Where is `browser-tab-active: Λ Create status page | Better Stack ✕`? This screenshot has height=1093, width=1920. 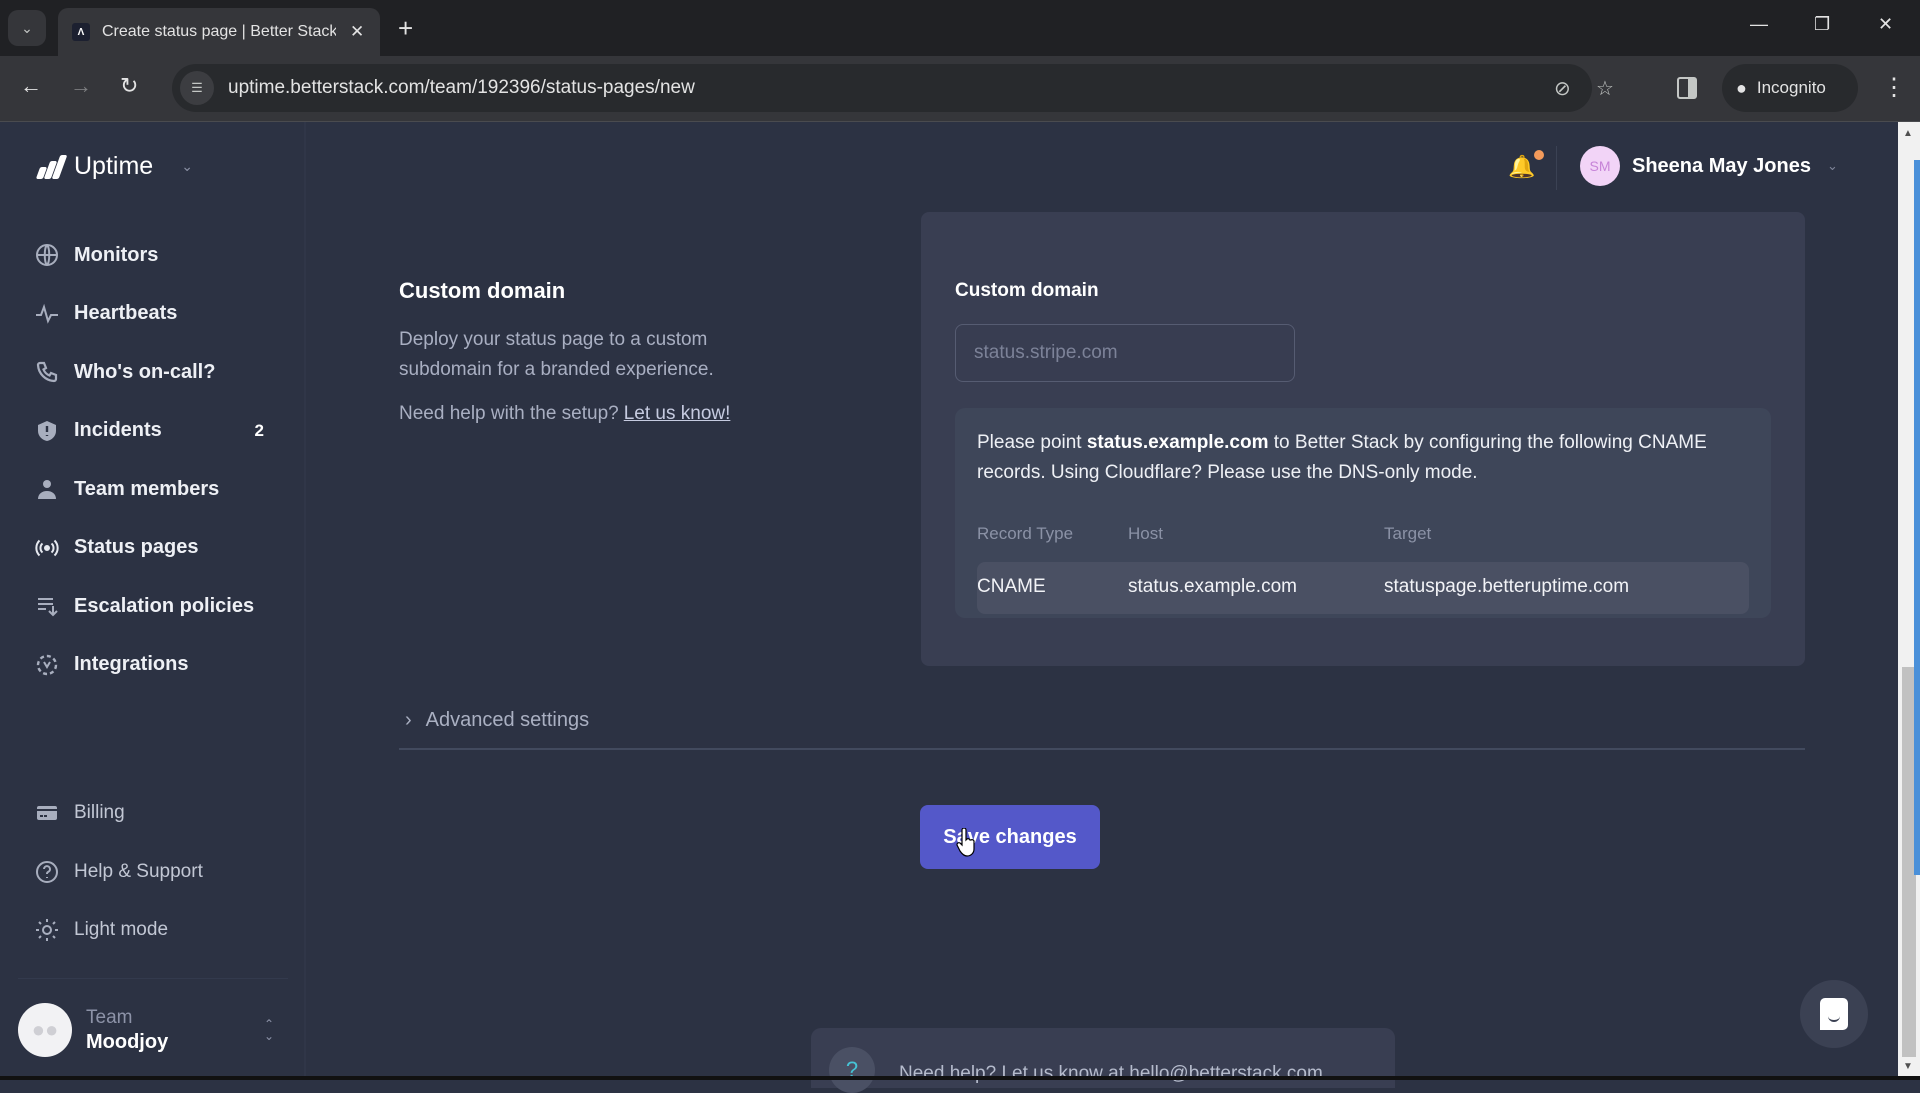
browser-tab-active: Λ Create status page | Better Stack ✕ is located at coordinates (219, 32).